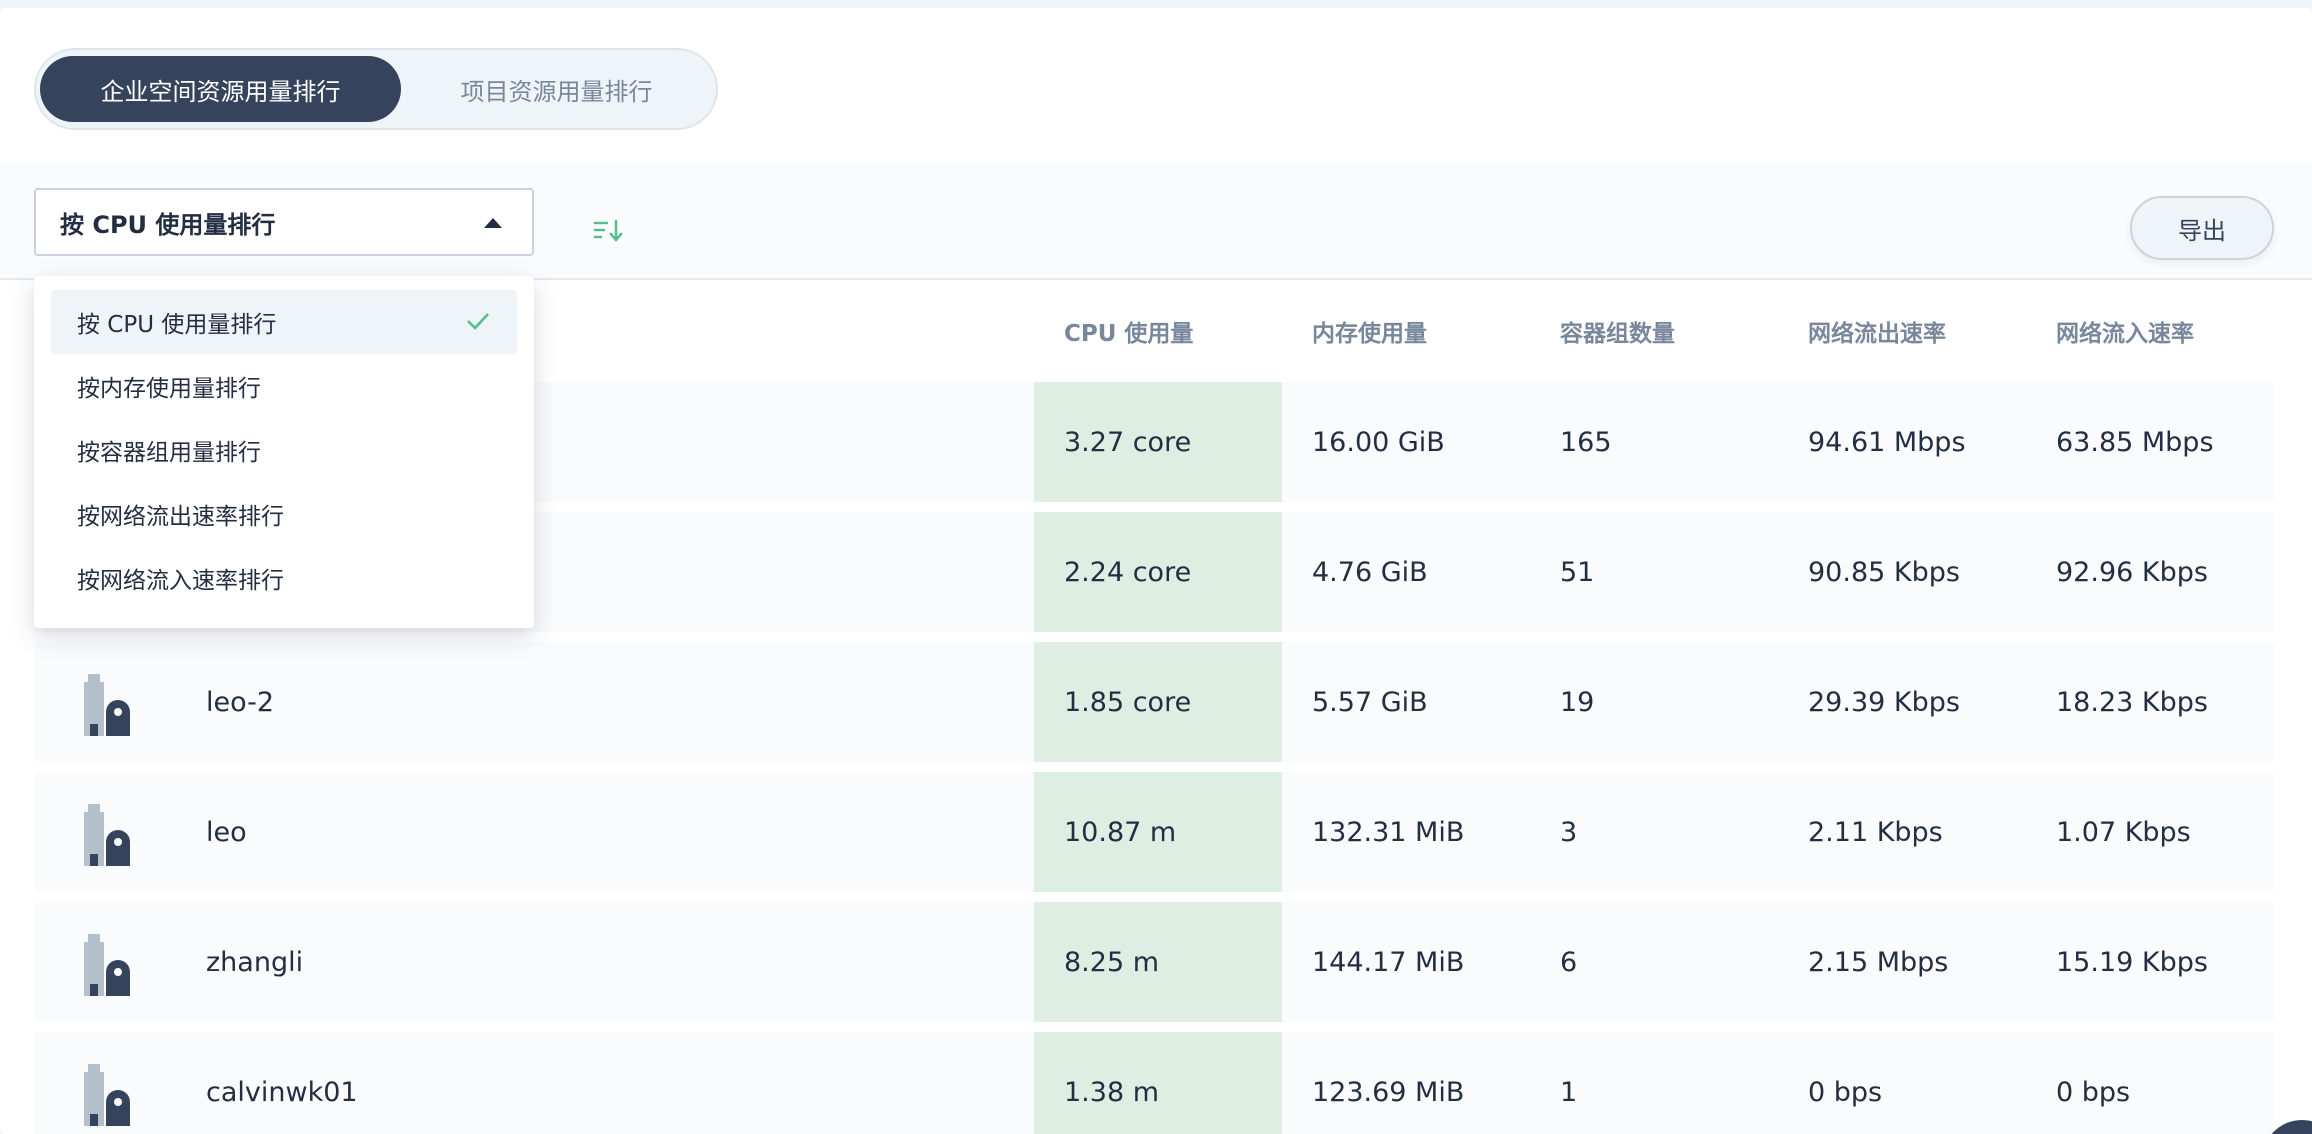 The image size is (2312, 1134). I want to click on sort-descending-icon, so click(608, 230).